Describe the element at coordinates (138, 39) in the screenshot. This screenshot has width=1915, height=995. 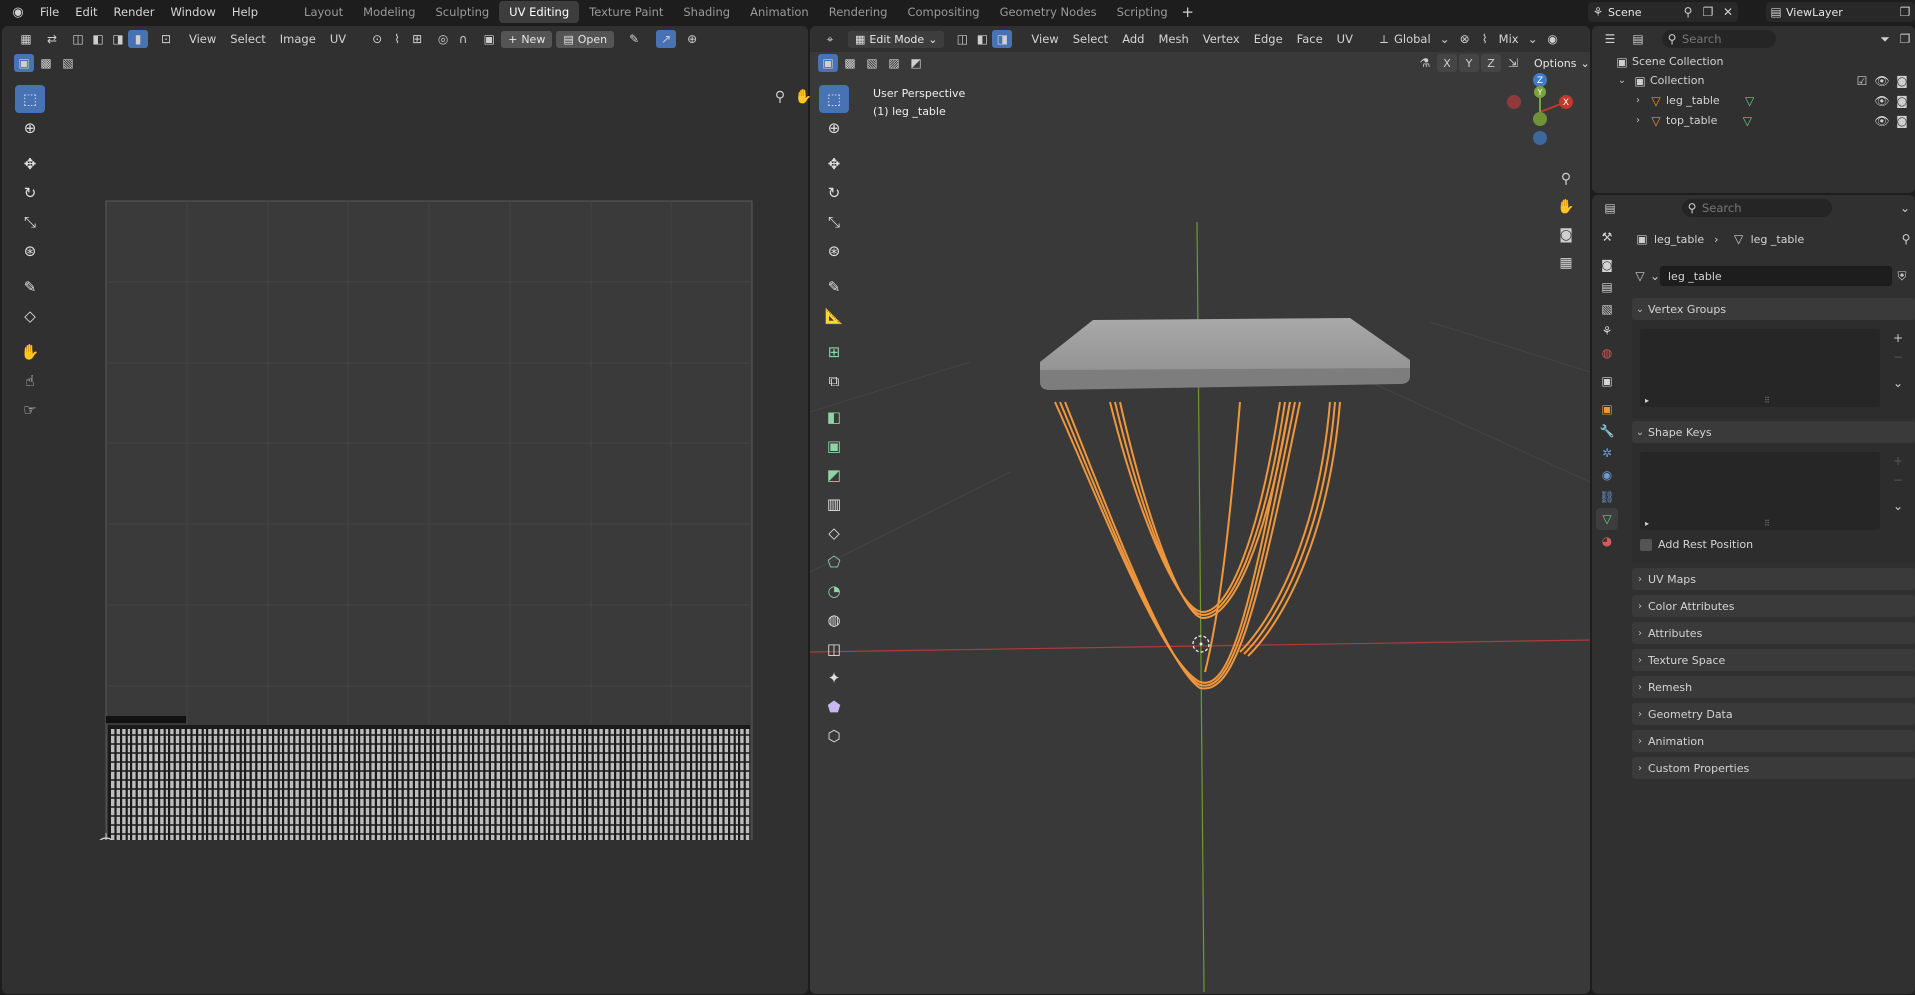
I see `island-select-icon: ▮` at that location.